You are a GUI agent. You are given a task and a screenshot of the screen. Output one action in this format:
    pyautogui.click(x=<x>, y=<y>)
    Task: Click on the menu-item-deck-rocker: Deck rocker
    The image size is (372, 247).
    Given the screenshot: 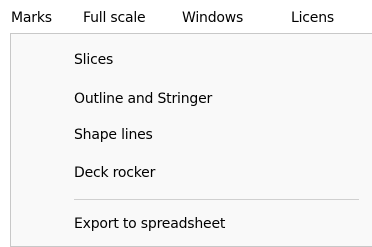 What is the action you would take?
    pyautogui.click(x=114, y=173)
    